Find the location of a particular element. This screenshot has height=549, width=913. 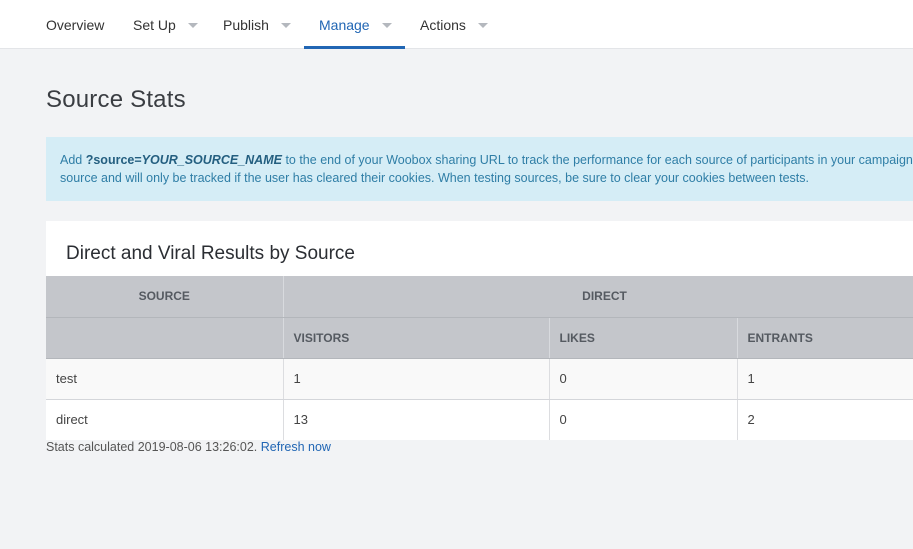

nav-overview-label: Overview is located at coordinates (75, 24).